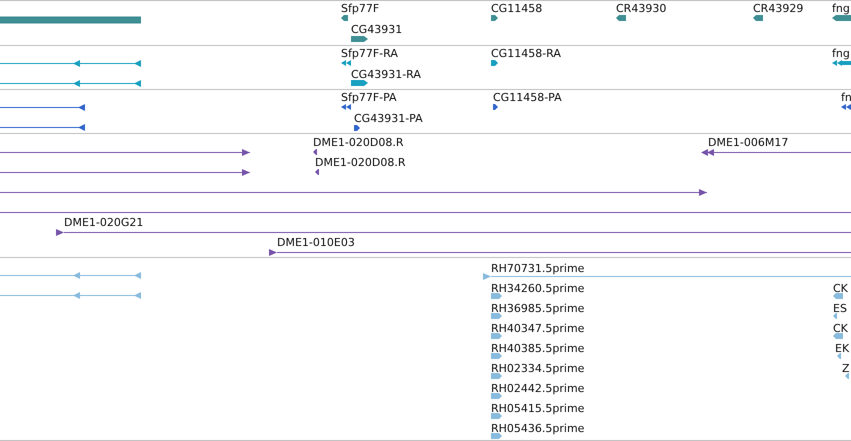  Describe the element at coordinates (537, 288) in the screenshot. I see `feature-label: RH34260.5prime` at that location.